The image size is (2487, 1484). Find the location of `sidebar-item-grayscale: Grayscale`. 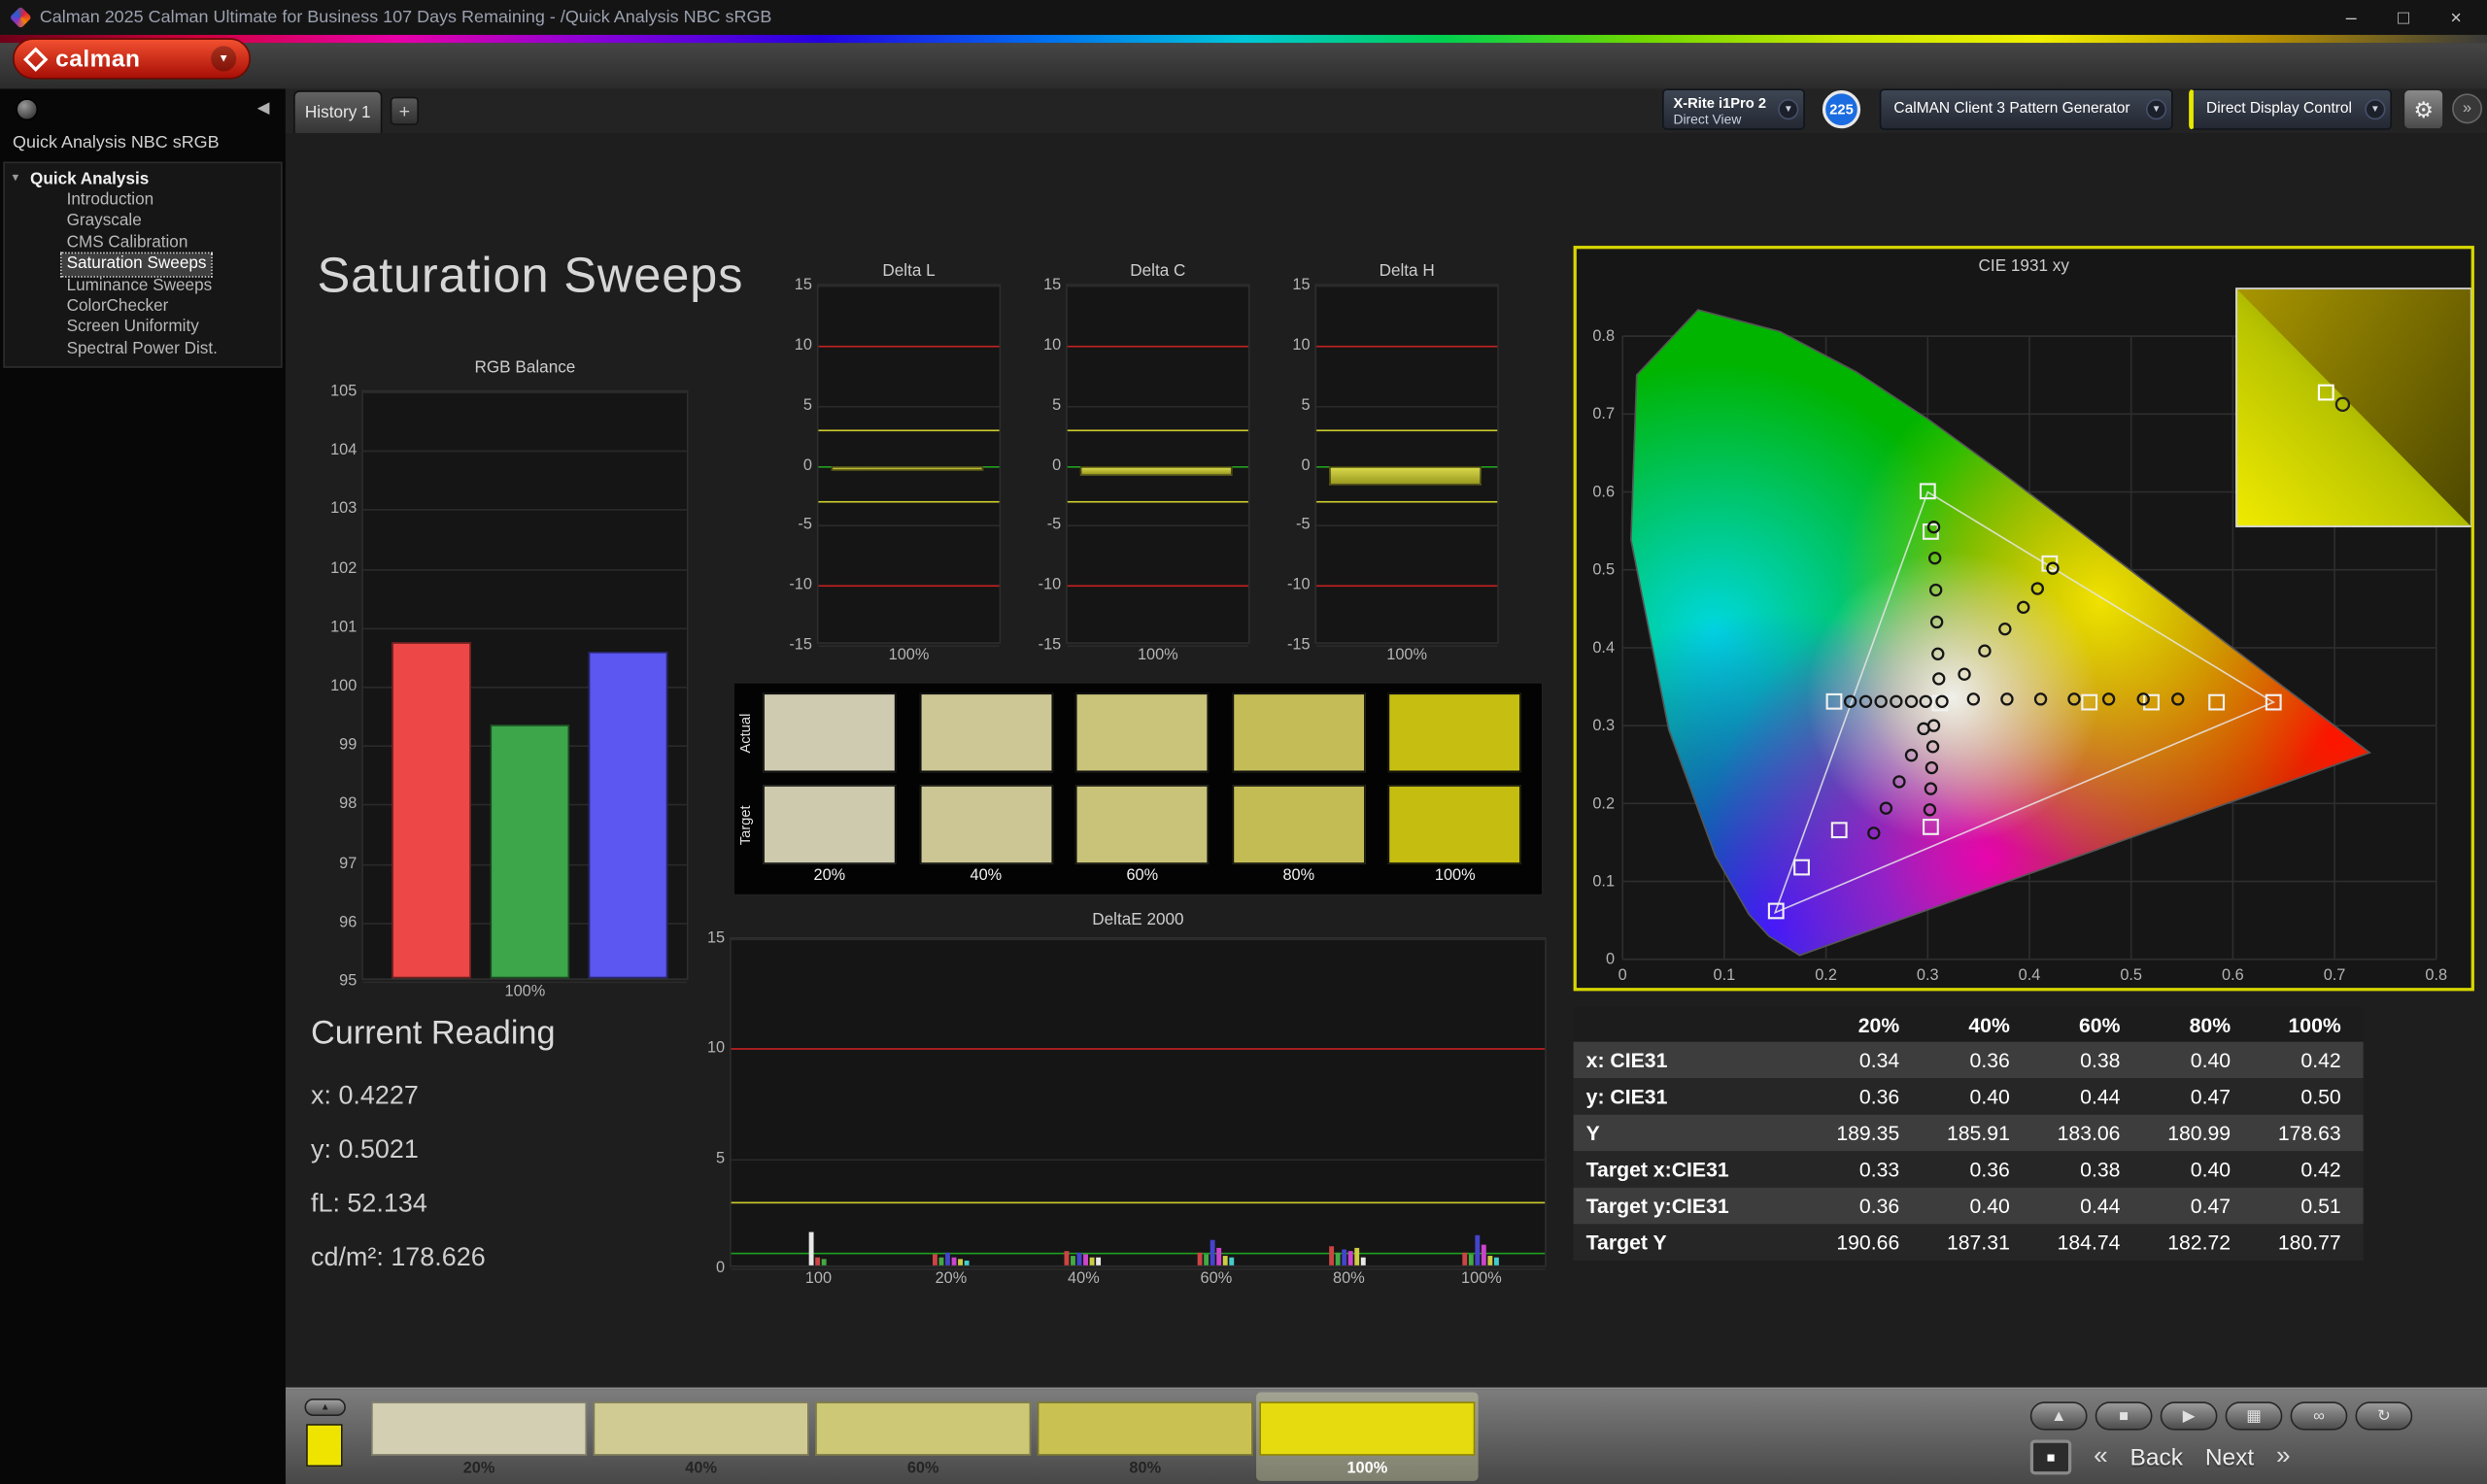

sidebar-item-grayscale: Grayscale is located at coordinates (104, 222).